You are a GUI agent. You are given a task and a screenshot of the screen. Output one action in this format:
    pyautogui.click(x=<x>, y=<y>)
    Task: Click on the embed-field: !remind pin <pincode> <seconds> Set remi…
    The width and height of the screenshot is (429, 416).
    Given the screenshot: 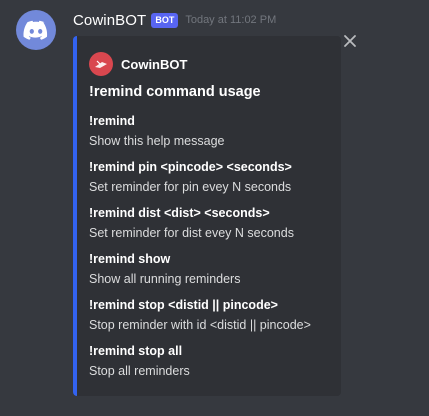 What is the action you would take?
    pyautogui.click(x=190, y=177)
    